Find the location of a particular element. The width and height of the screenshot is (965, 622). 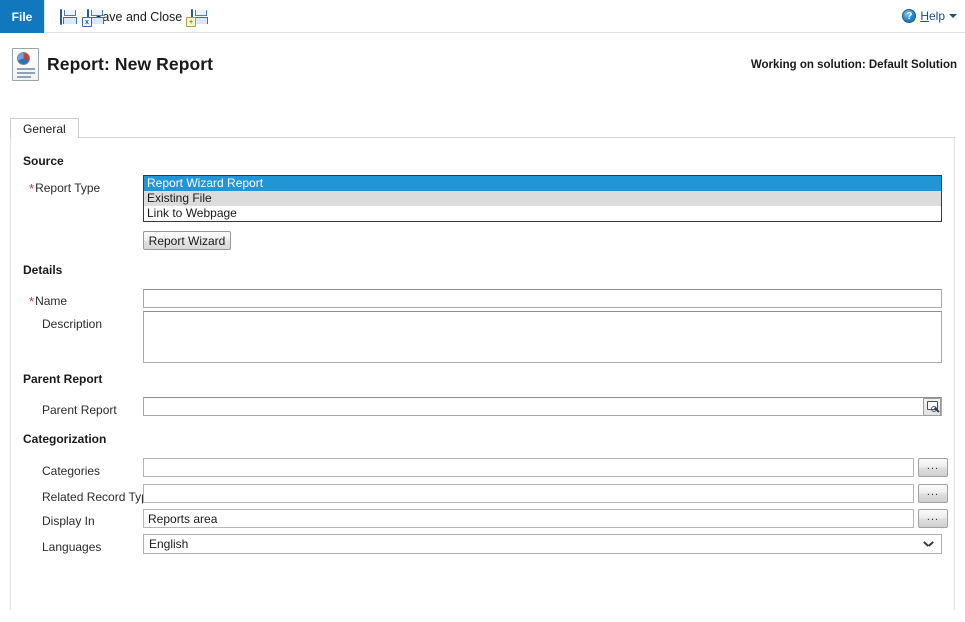

report-wizard-button-label: Report Wizard is located at coordinates (187, 240).